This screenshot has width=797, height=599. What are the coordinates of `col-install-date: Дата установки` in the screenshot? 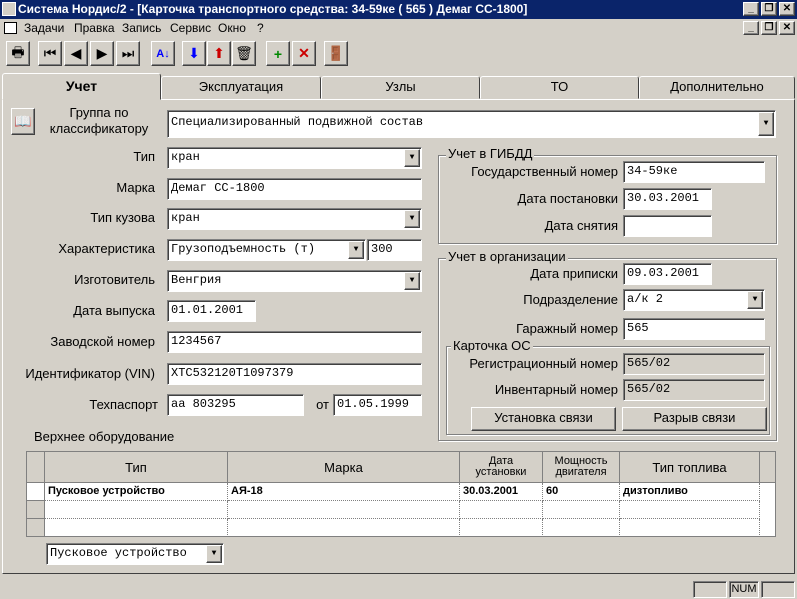 It's located at (501, 467).